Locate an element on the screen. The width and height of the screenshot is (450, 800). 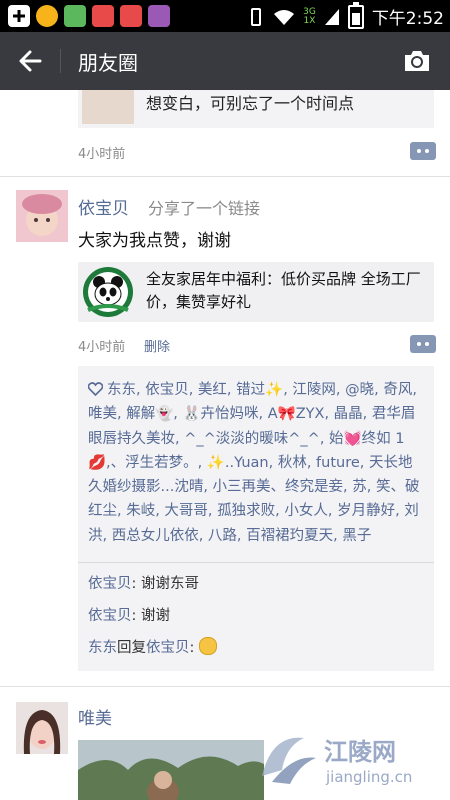
top-app-bar: 朋友圈 is located at coordinates (225, 61).